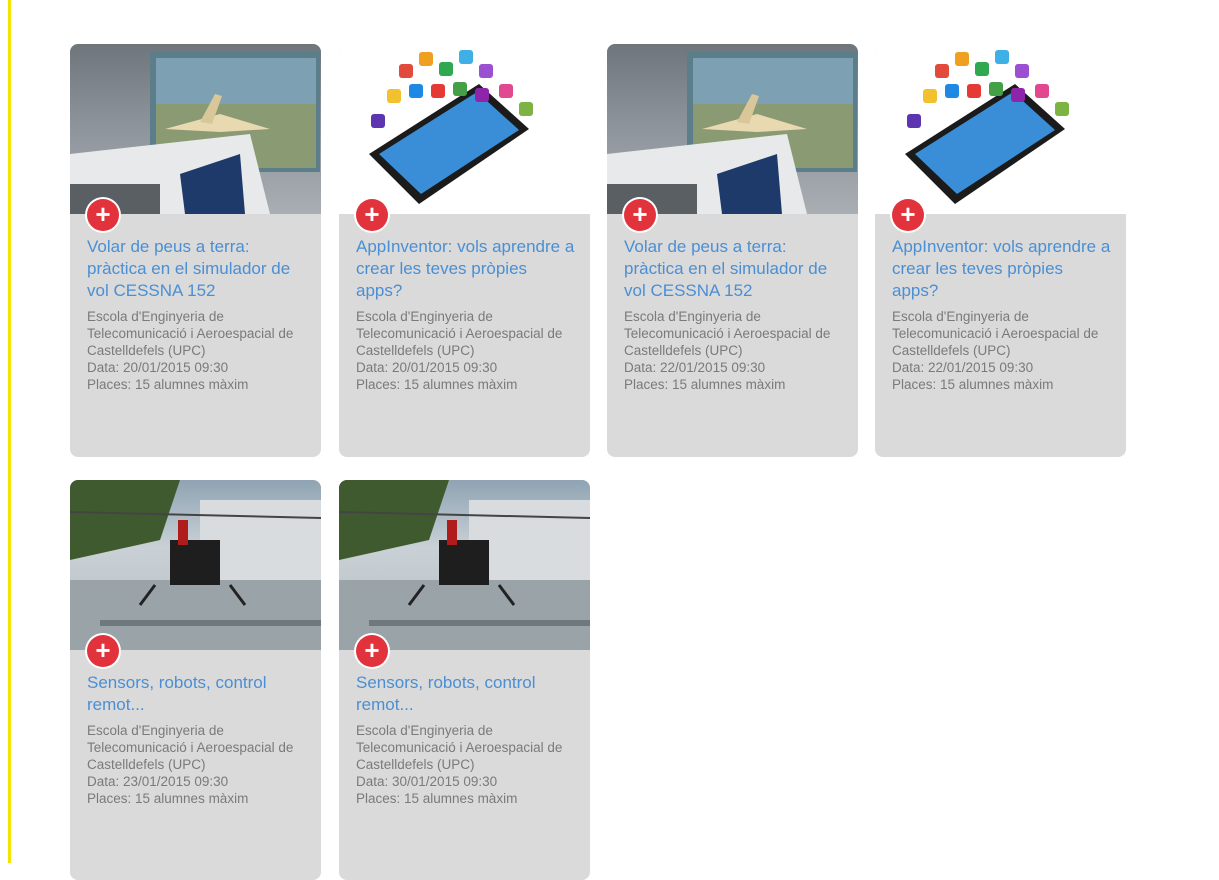 The height and width of the screenshot is (880, 1219). What do you see at coordinates (427, 781) in the screenshot?
I see `activity-date: Data: 30/01/2015 09:30` at bounding box center [427, 781].